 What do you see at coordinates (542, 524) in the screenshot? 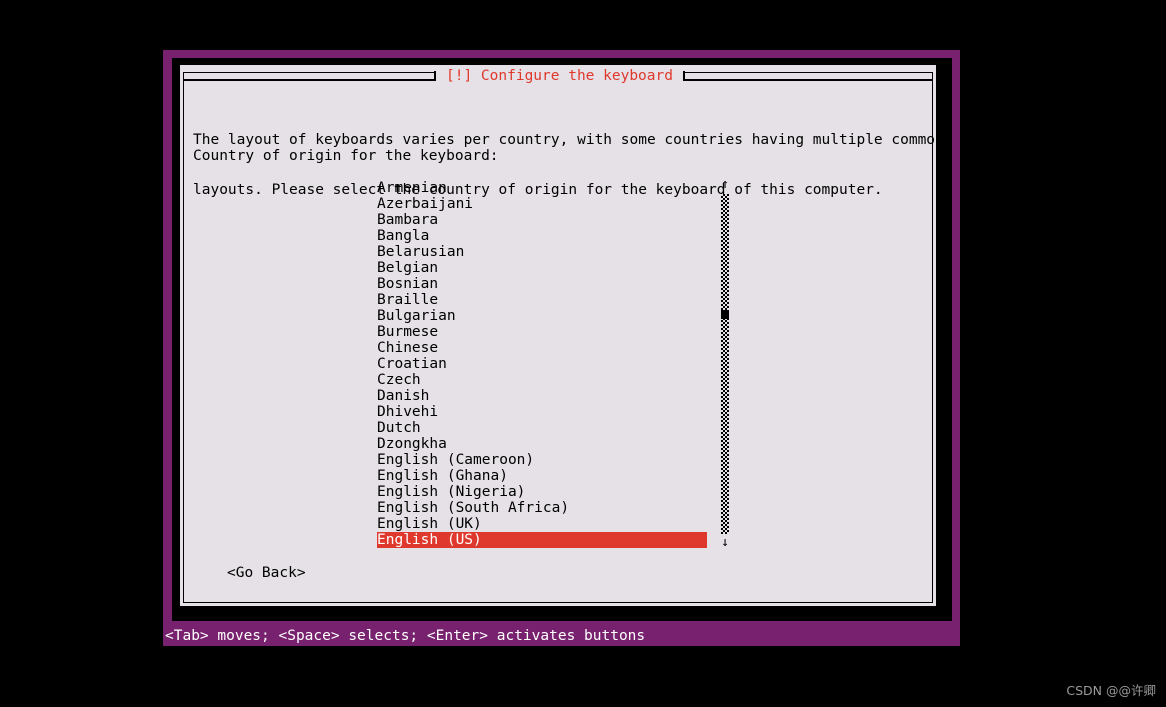
I see `list-item: English (UK)` at bounding box center [542, 524].